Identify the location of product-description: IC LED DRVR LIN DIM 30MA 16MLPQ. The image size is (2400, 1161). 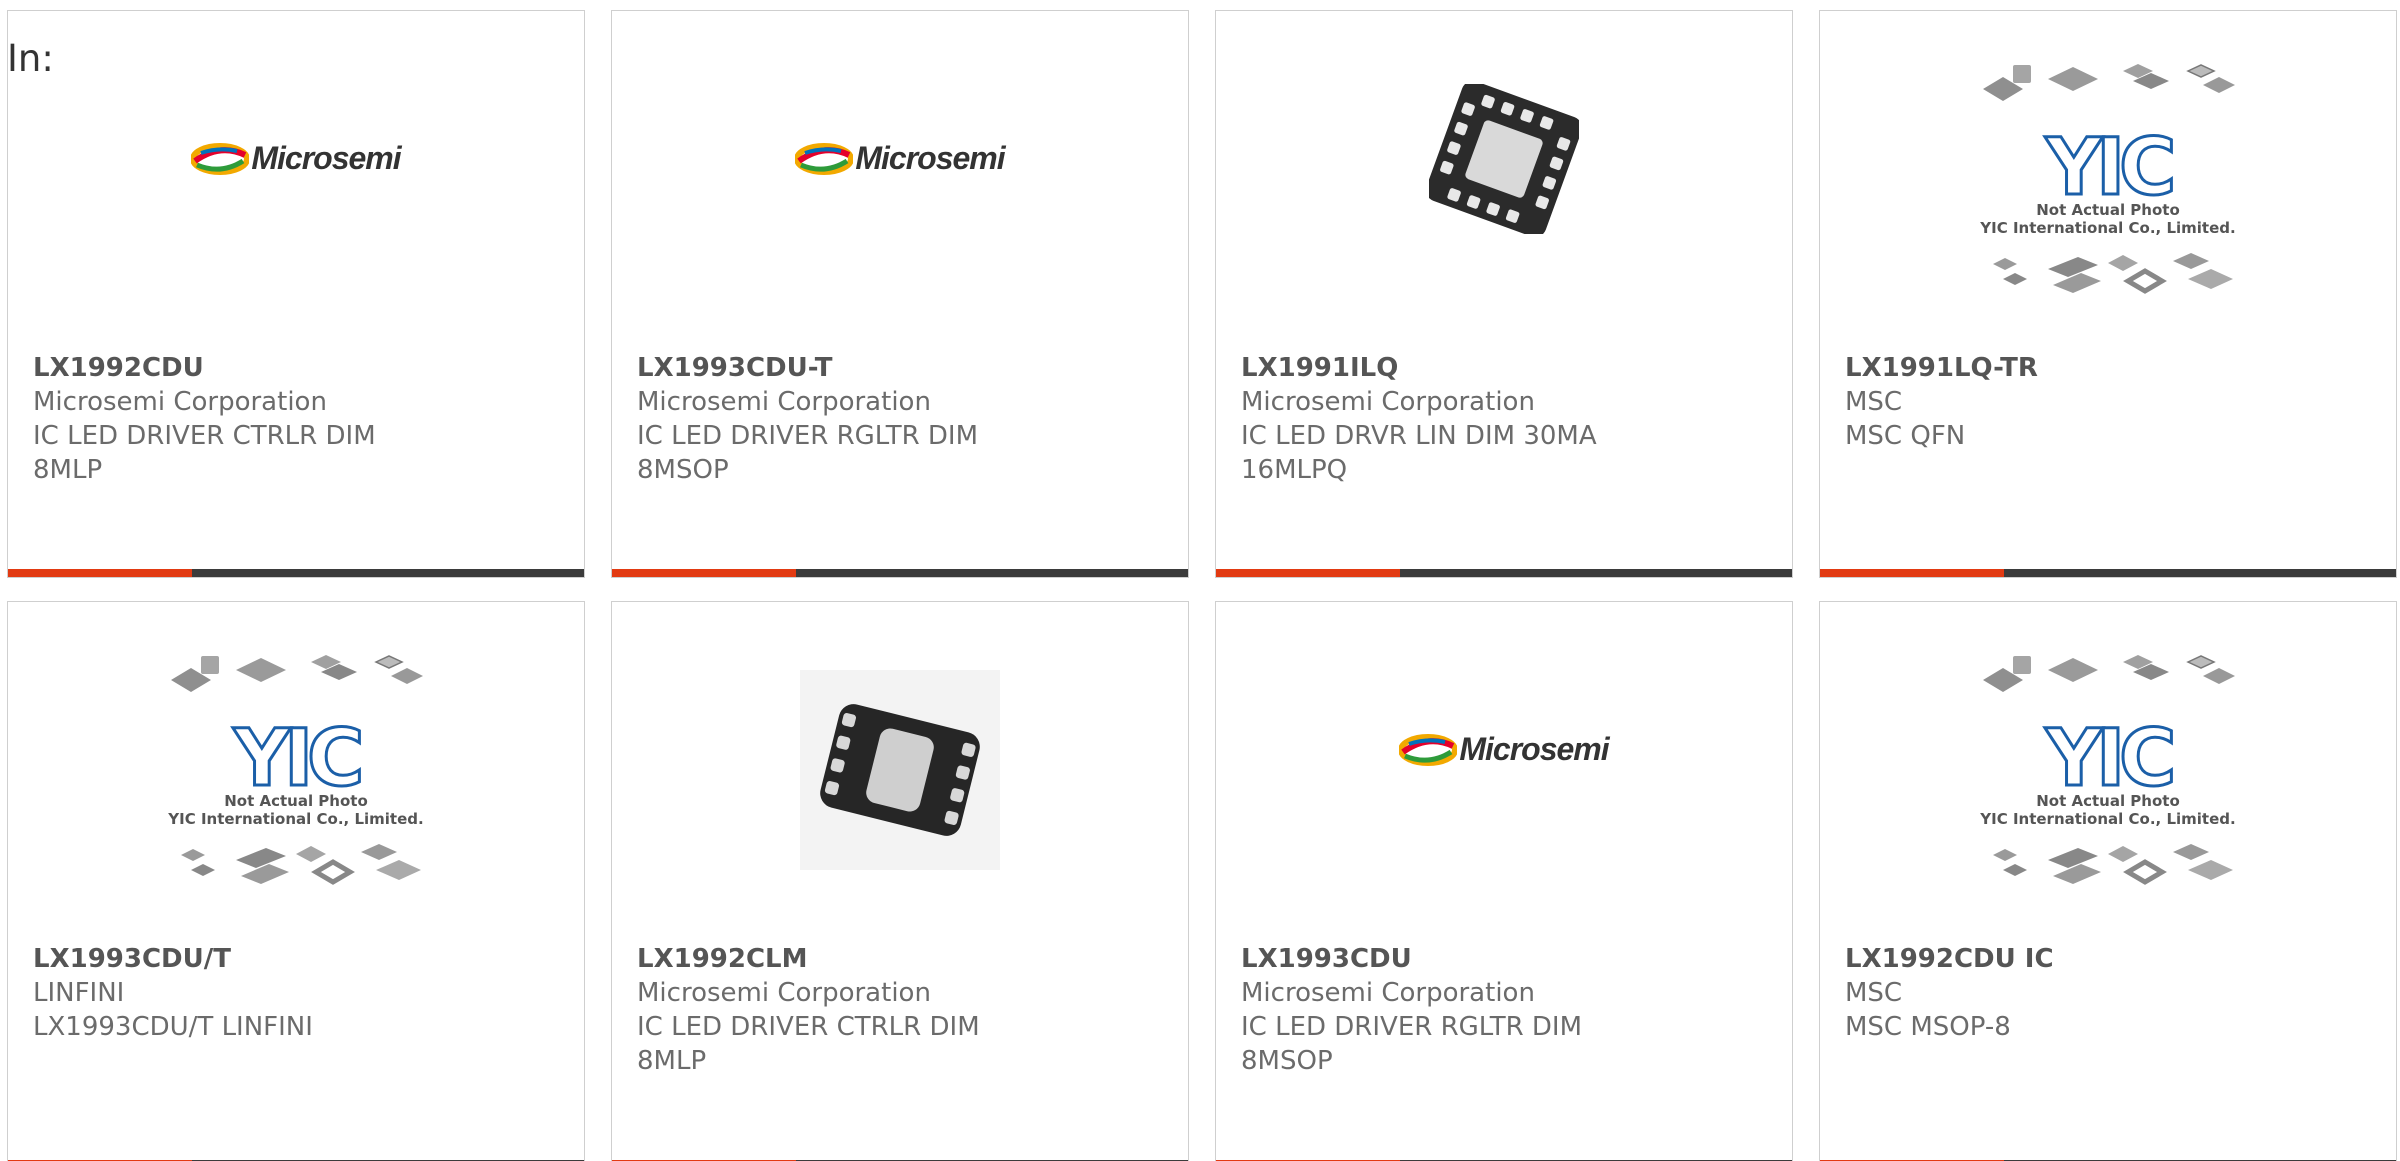
(1419, 453).